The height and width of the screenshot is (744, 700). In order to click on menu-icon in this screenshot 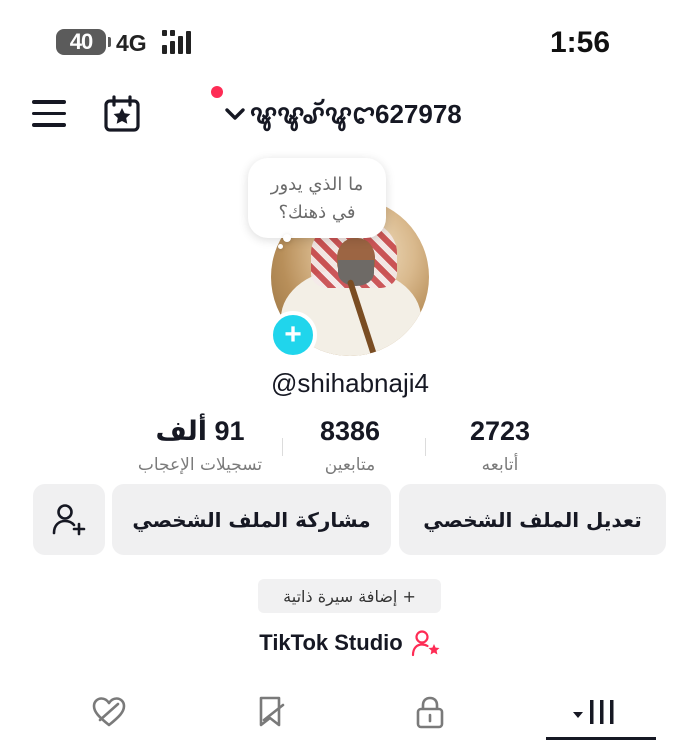, I will do `click(49, 114)`.